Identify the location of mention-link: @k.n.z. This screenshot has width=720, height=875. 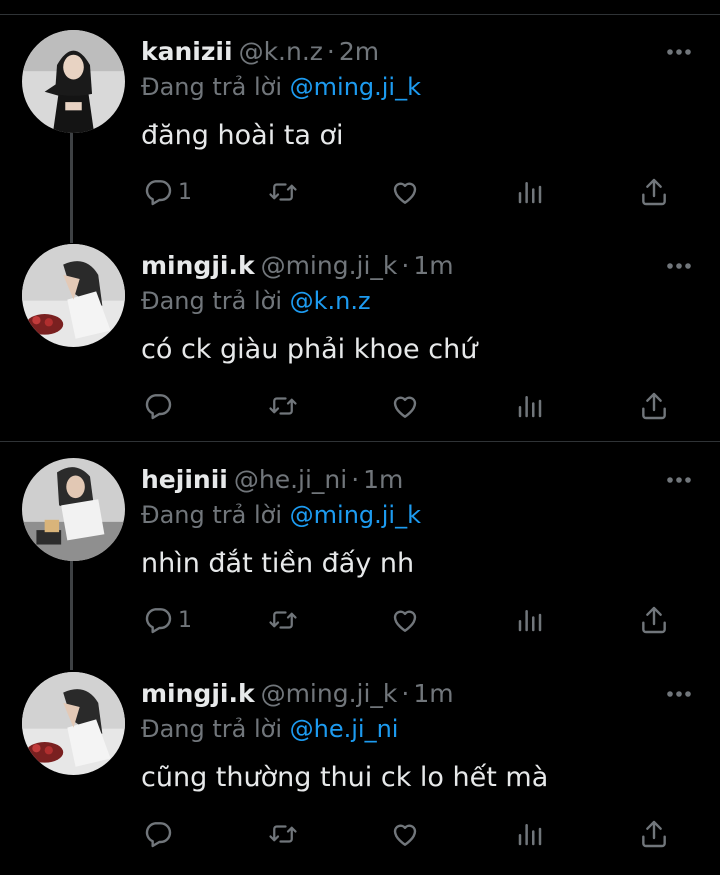
(330, 301).